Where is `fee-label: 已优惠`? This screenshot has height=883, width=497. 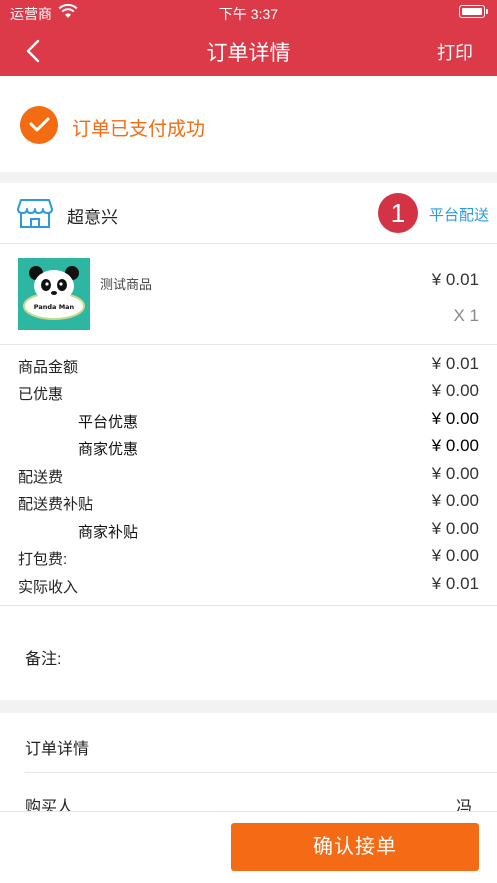
fee-label: 已优惠 is located at coordinates (41, 394).